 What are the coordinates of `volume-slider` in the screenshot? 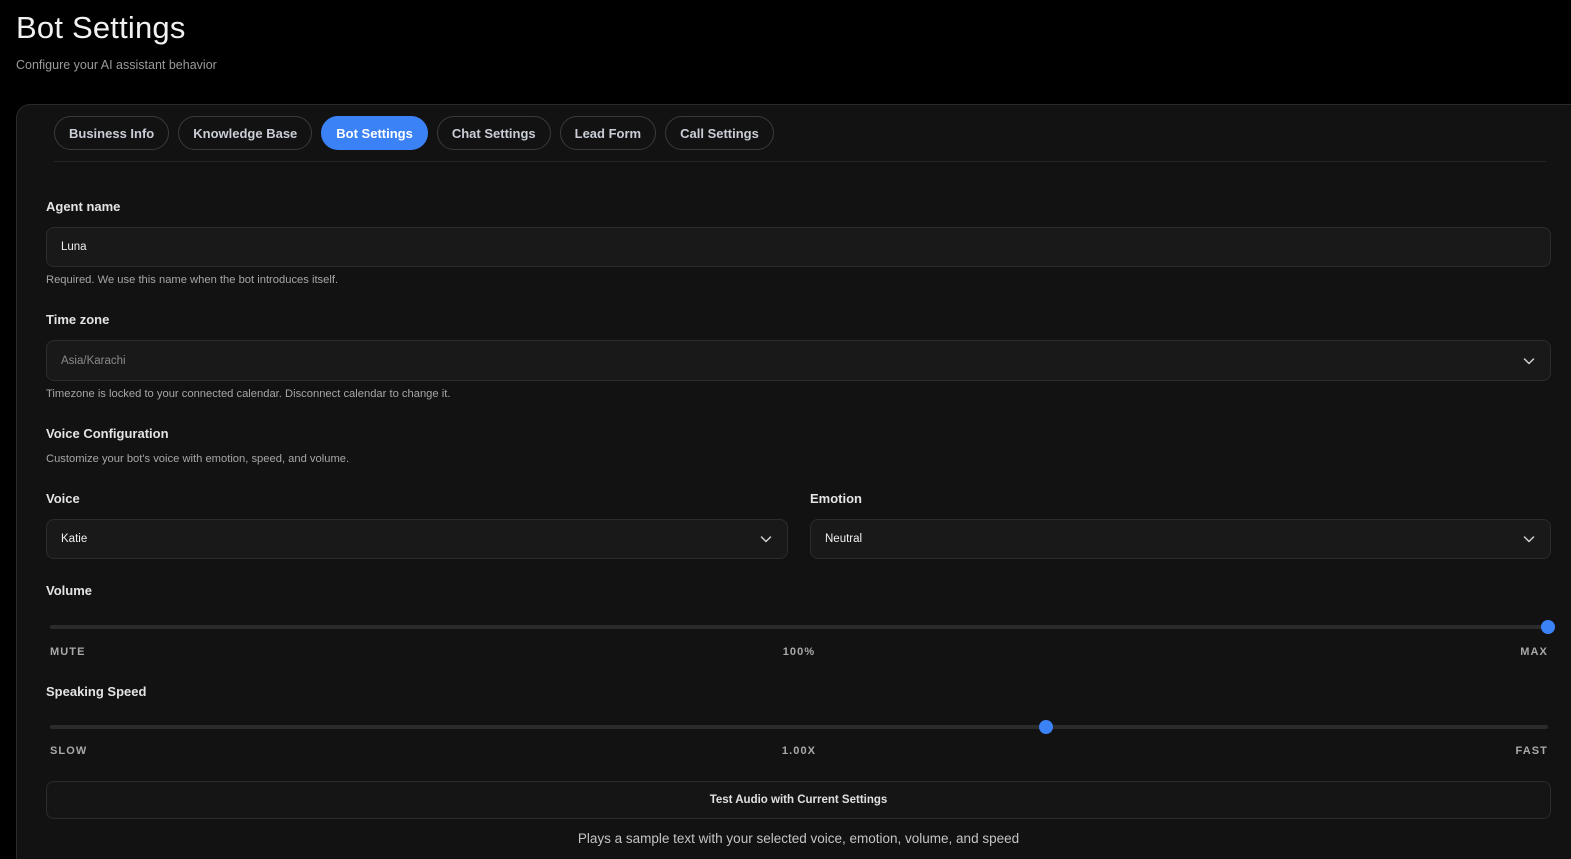 It's located at (802, 627).